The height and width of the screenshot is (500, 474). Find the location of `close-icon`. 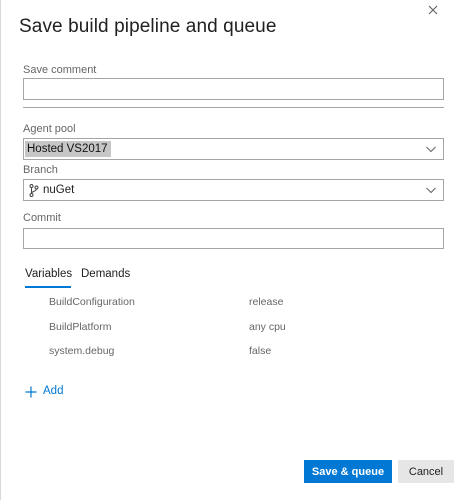

close-icon is located at coordinates (433, 10).